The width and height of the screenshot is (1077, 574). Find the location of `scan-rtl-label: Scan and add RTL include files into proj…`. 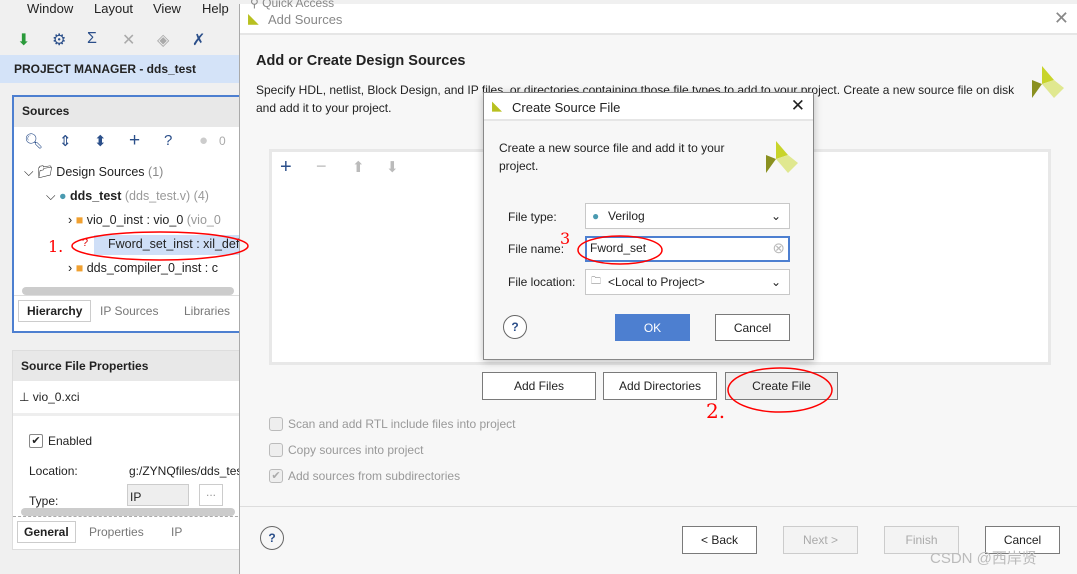

scan-rtl-label: Scan and add RTL include files into proj… is located at coordinates (402, 424).